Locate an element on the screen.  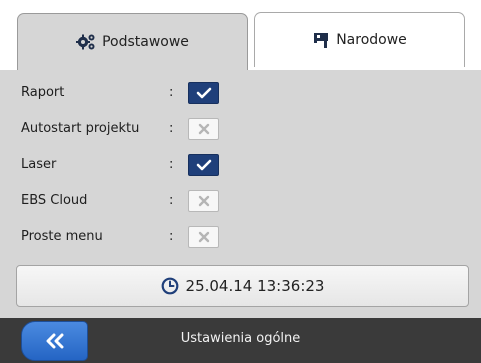
bottom-bar: Ustawienia ogólne is located at coordinates (240, 340).